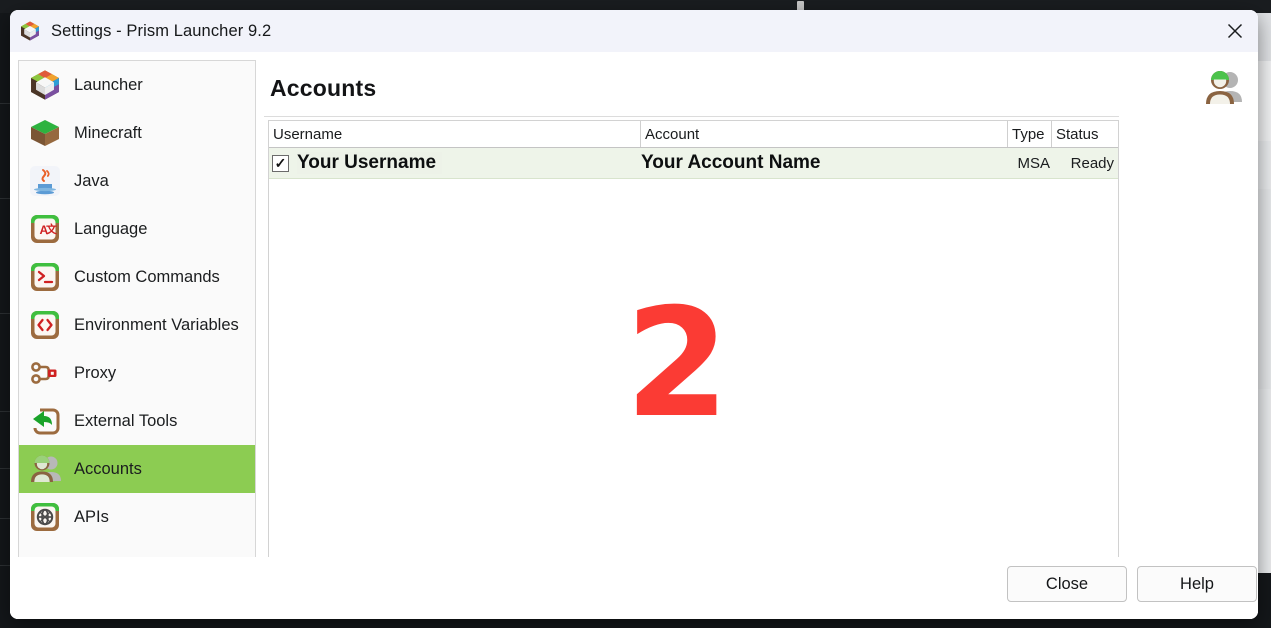 The image size is (1271, 628). Describe the element at coordinates (677, 364) in the screenshot. I see `step-annotation-2: 2` at that location.